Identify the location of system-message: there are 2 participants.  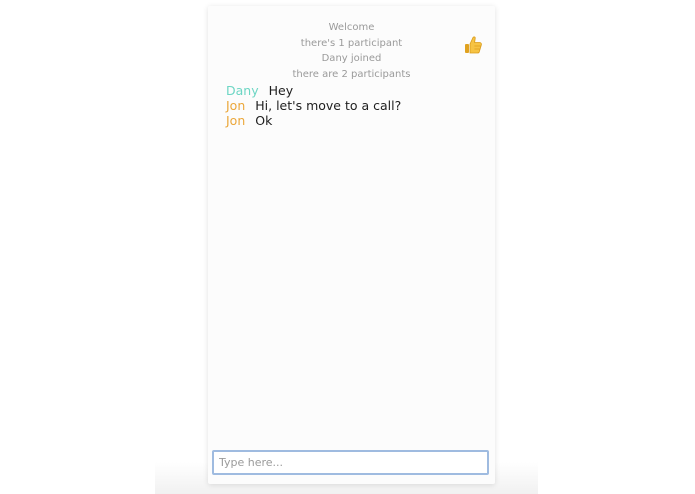
(351, 74).